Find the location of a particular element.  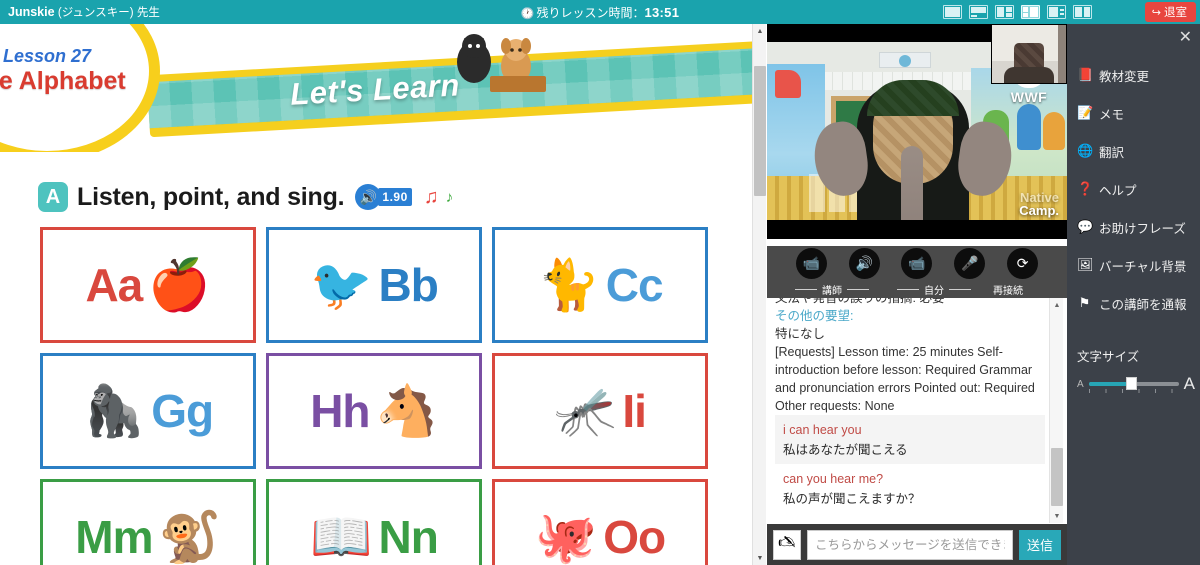

teacher-speaker-button: 🔊 is located at coordinates (864, 263).